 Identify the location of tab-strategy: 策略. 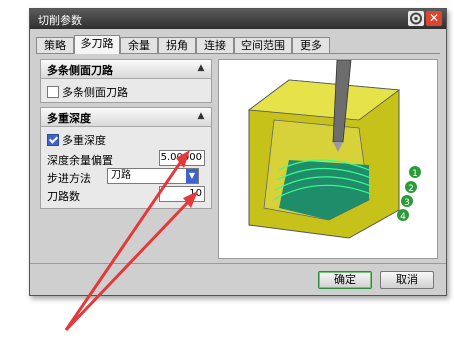
(55, 45).